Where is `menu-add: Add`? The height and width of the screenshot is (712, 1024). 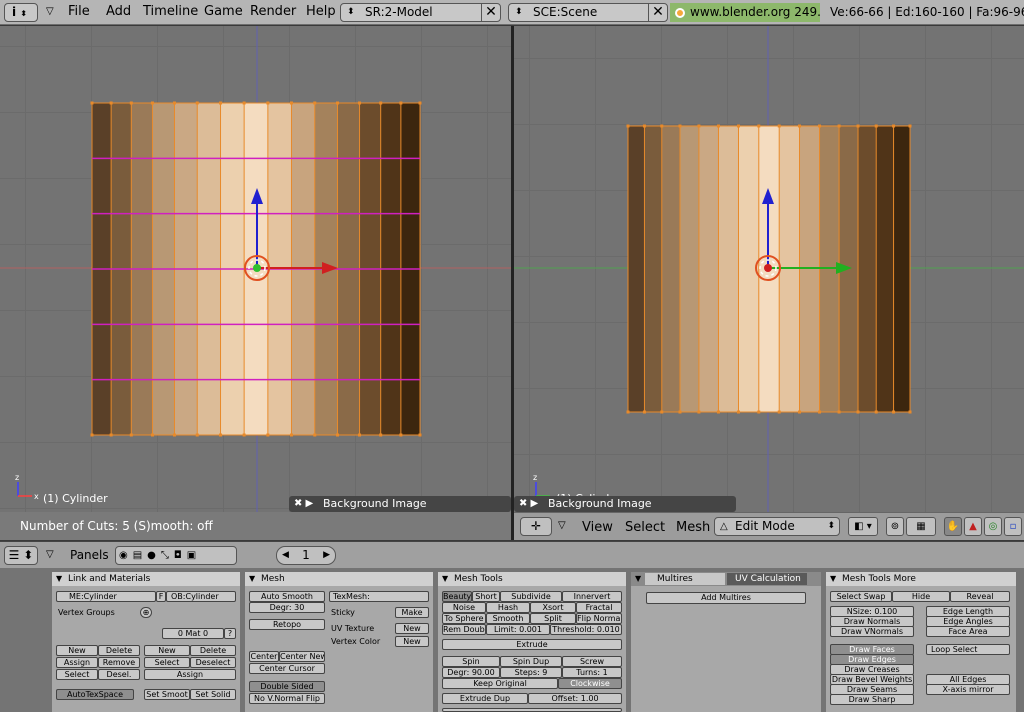 menu-add: Add is located at coordinates (118, 11).